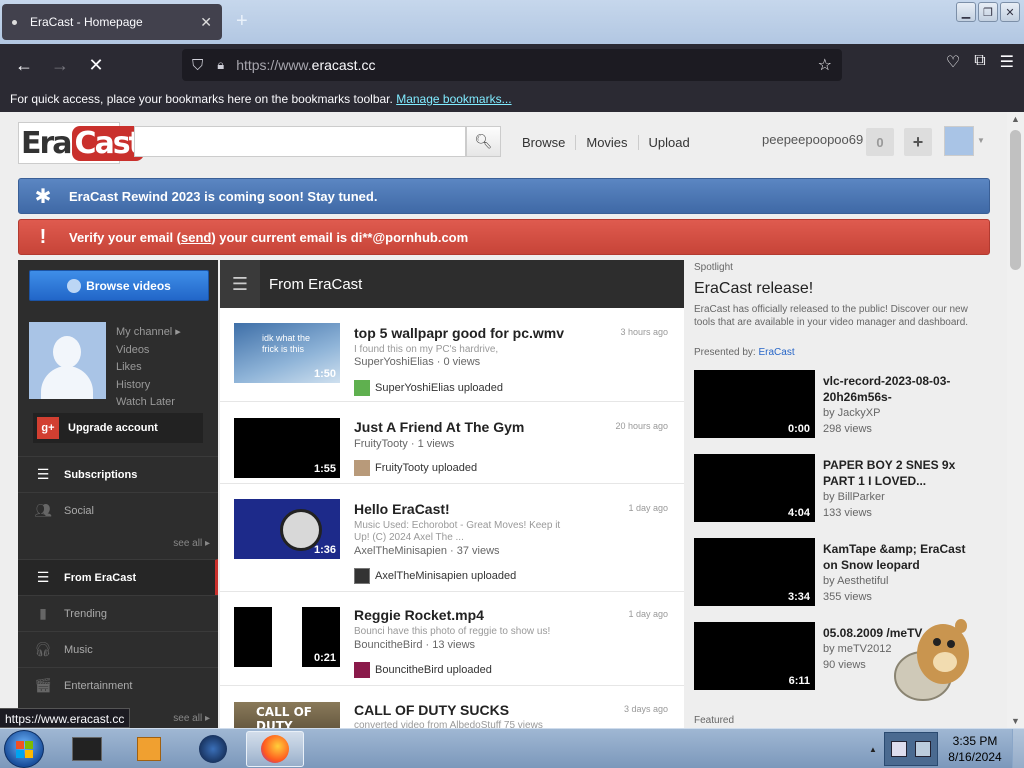  Describe the element at coordinates (287, 353) in the screenshot. I see `video-thumbnail: idk what the frick is this 1:50` at that location.